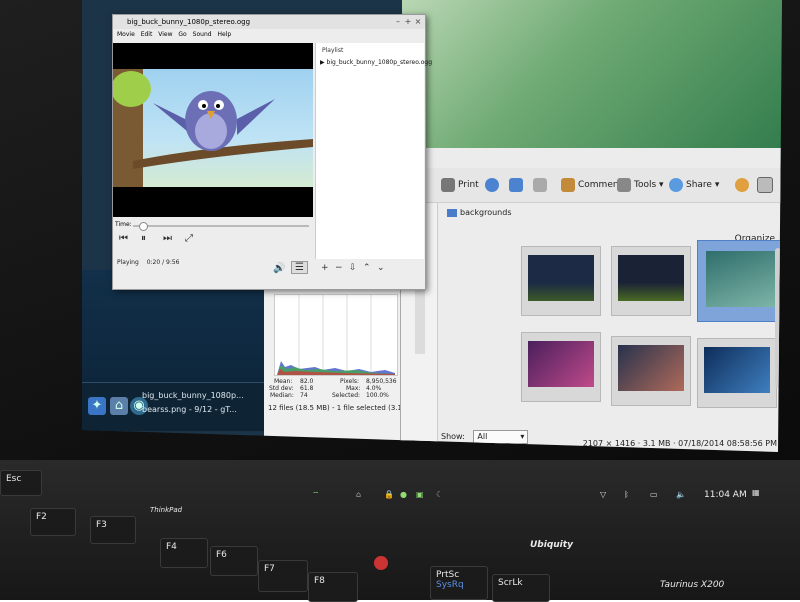 Image resolution: width=800 pixels, height=602 pixels. I want to click on key-f8: F8, so click(333, 587).